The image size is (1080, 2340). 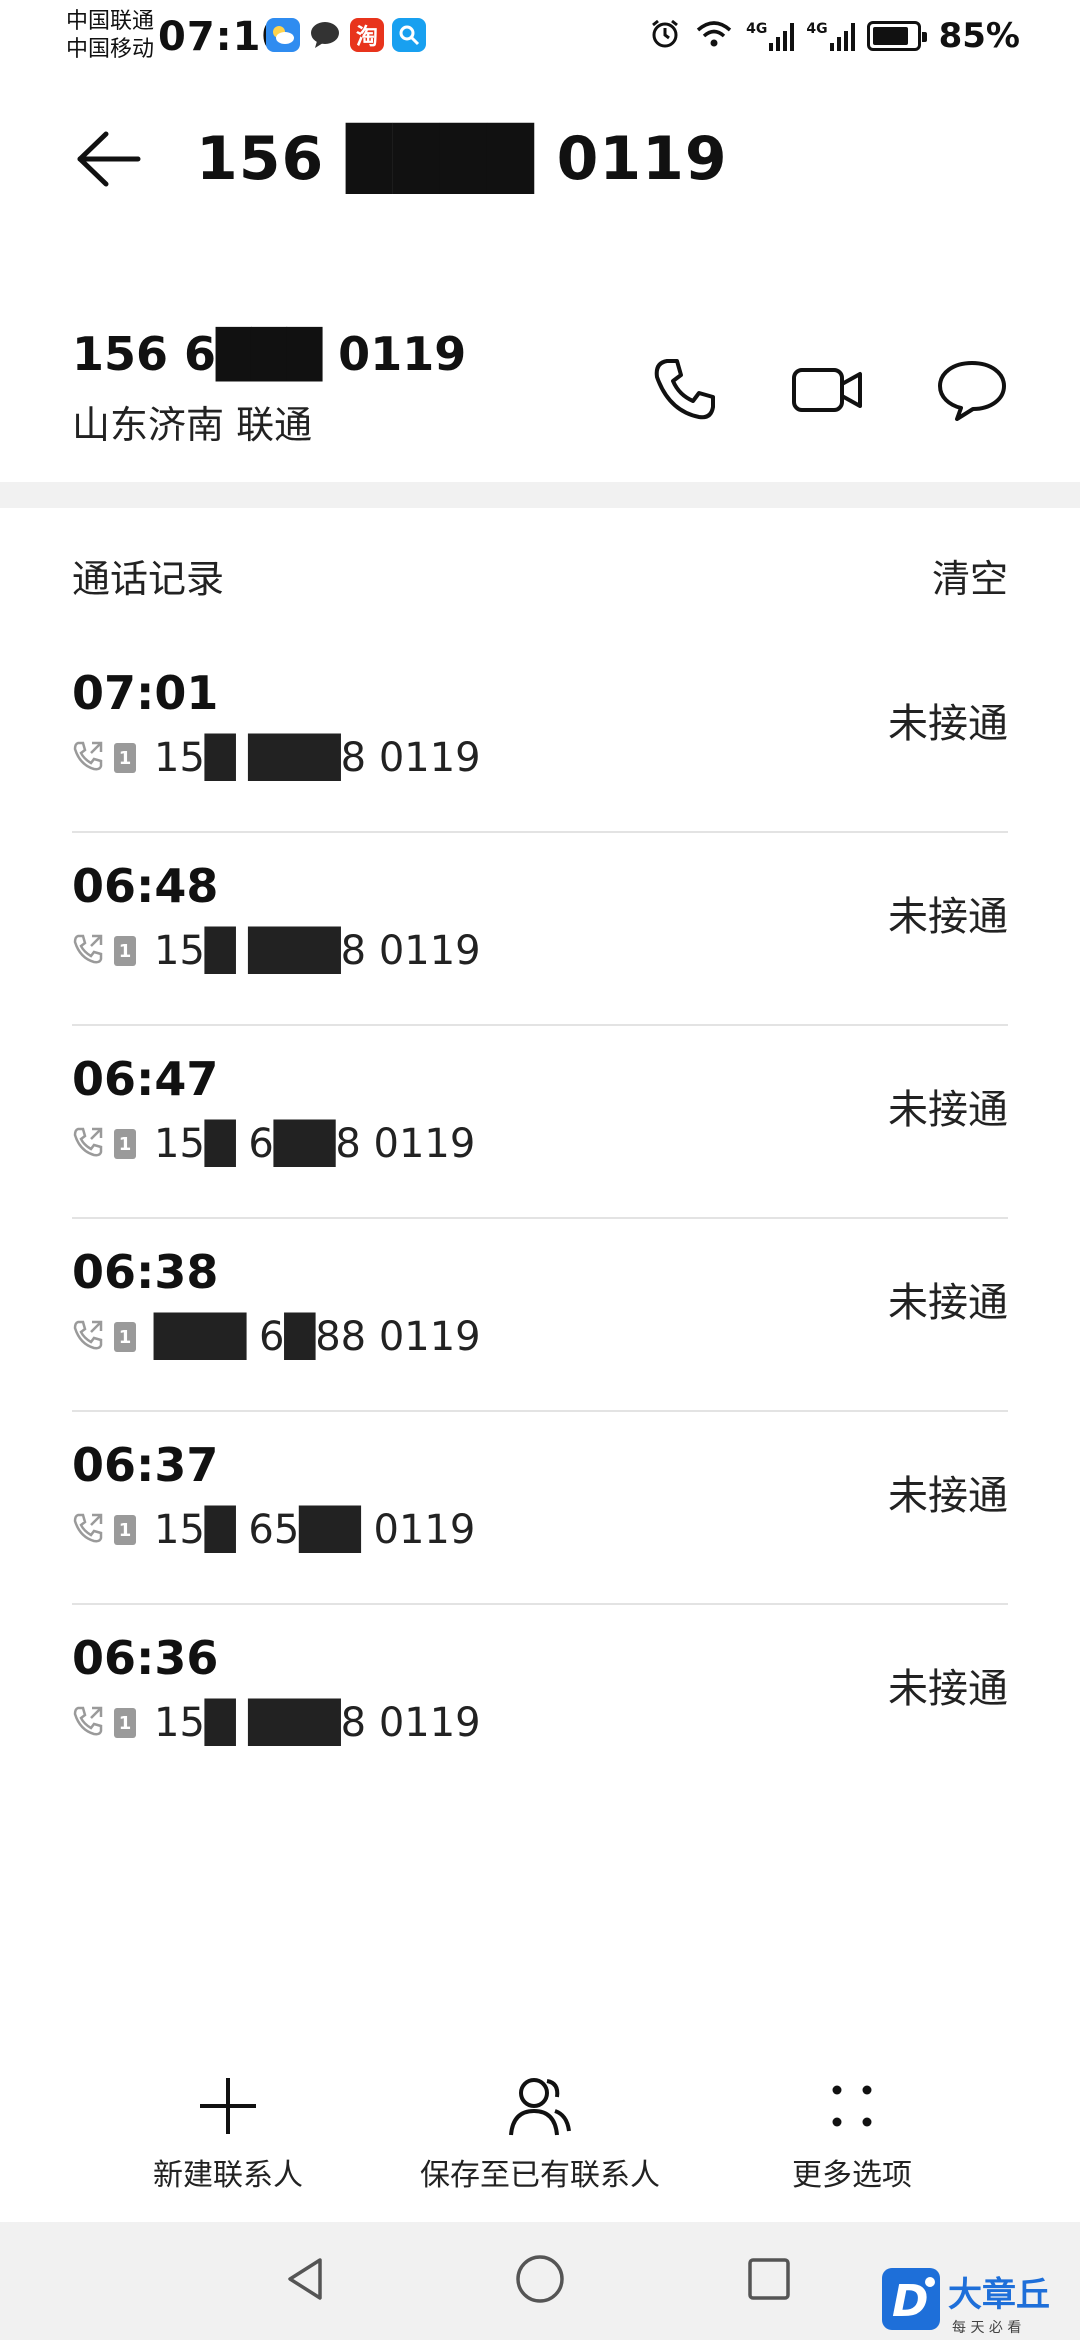 I want to click on call-log-row: 06:38 1 ███ 6█88 0119 未接通, so click(x=540, y=1315).